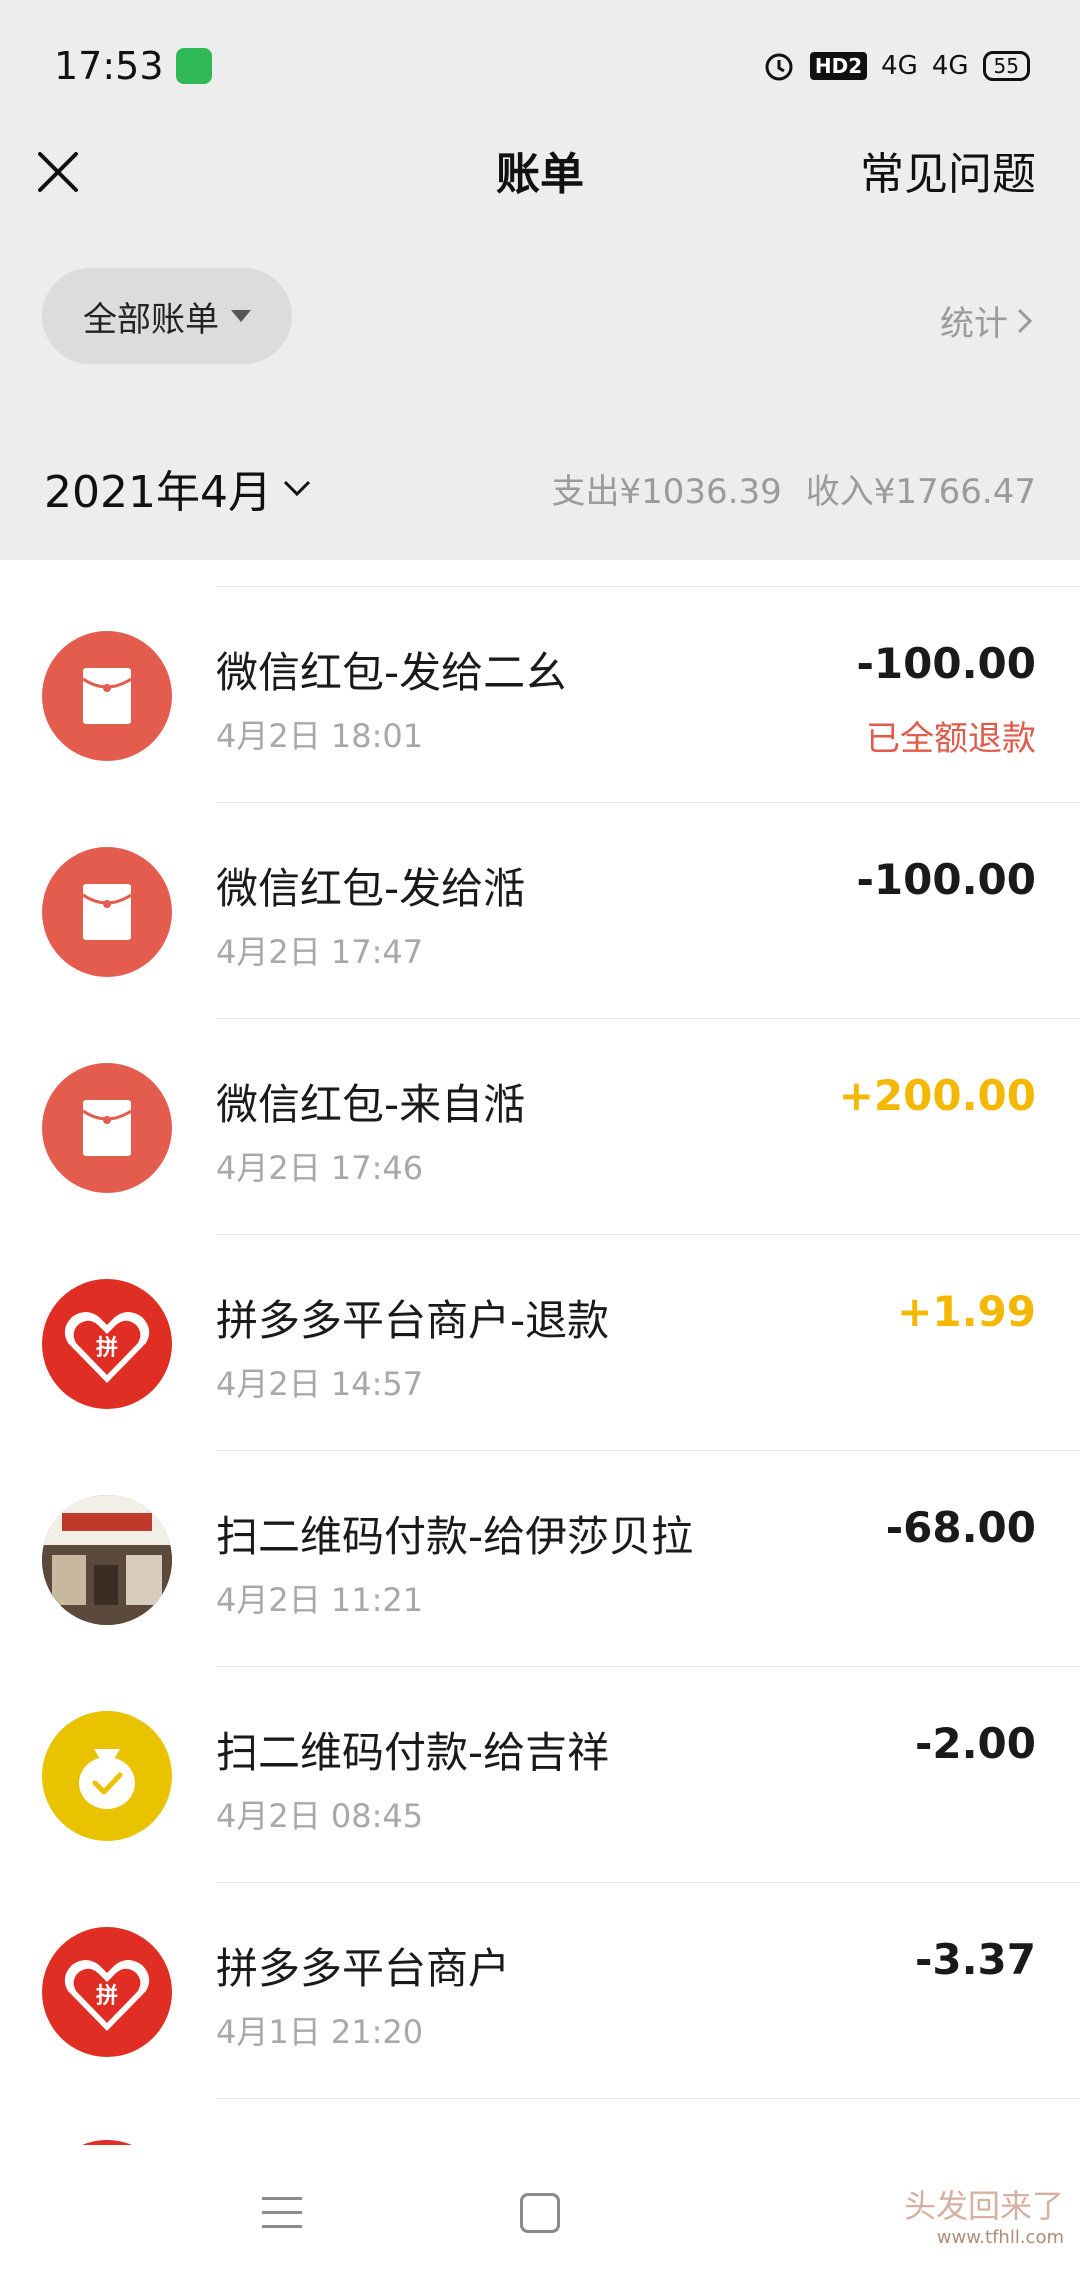 This screenshot has height=2280, width=1080. What do you see at coordinates (540, 180) in the screenshot?
I see `nav-bar: 账单 常见问题` at bounding box center [540, 180].